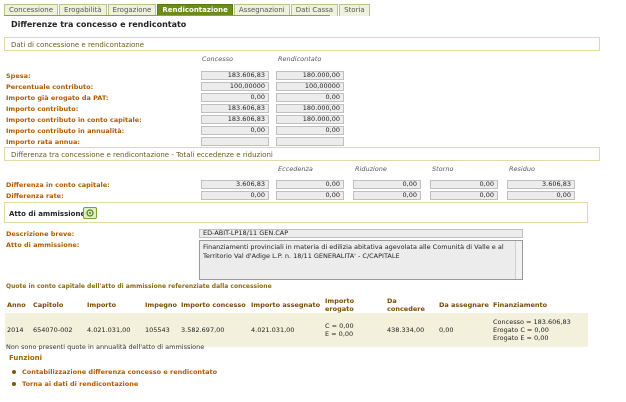 The image size is (626, 402). Describe the element at coordinates (18, 76) in the screenshot. I see `label-spesa: Spesa:` at that location.